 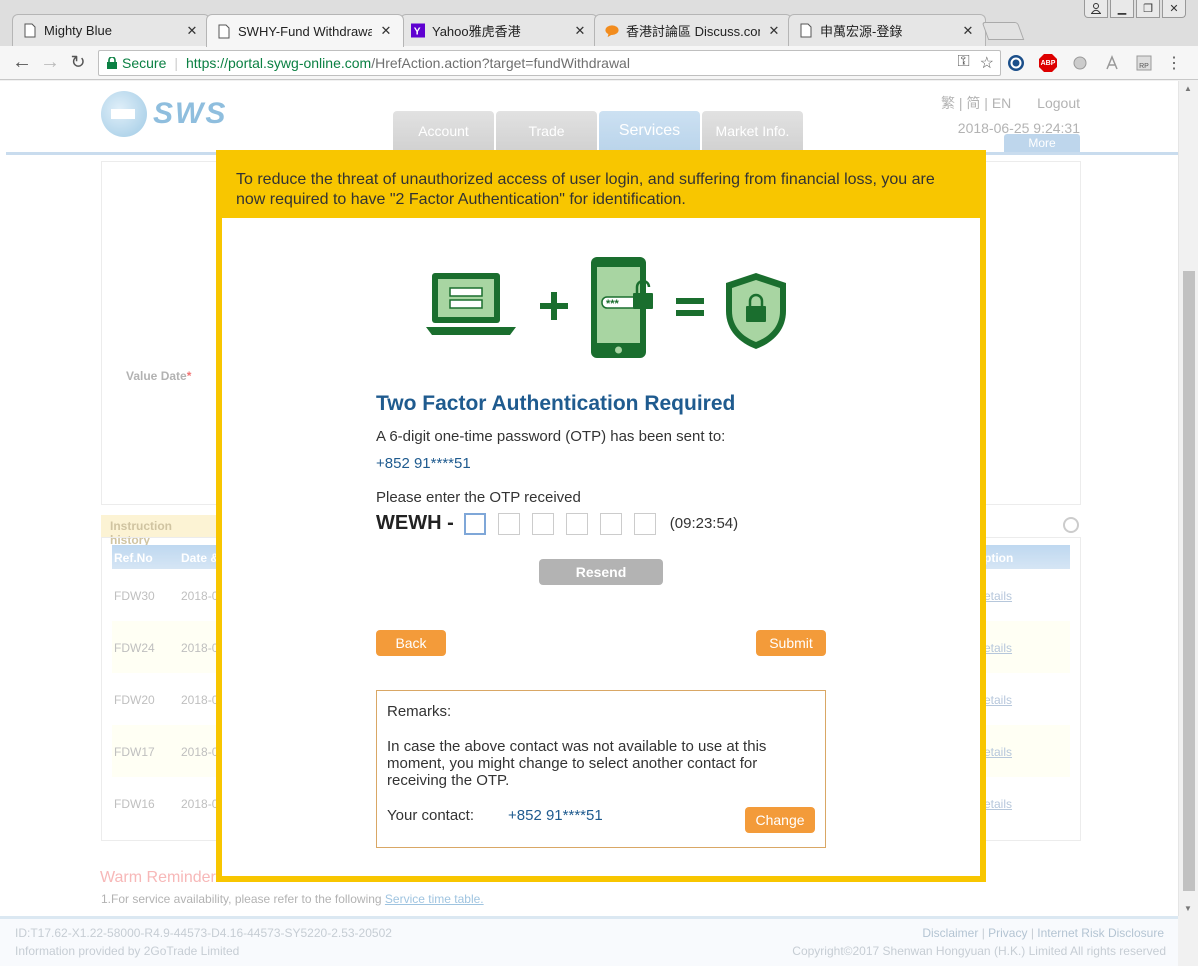 I want to click on shield-lock-icon, so click(x=756, y=311).